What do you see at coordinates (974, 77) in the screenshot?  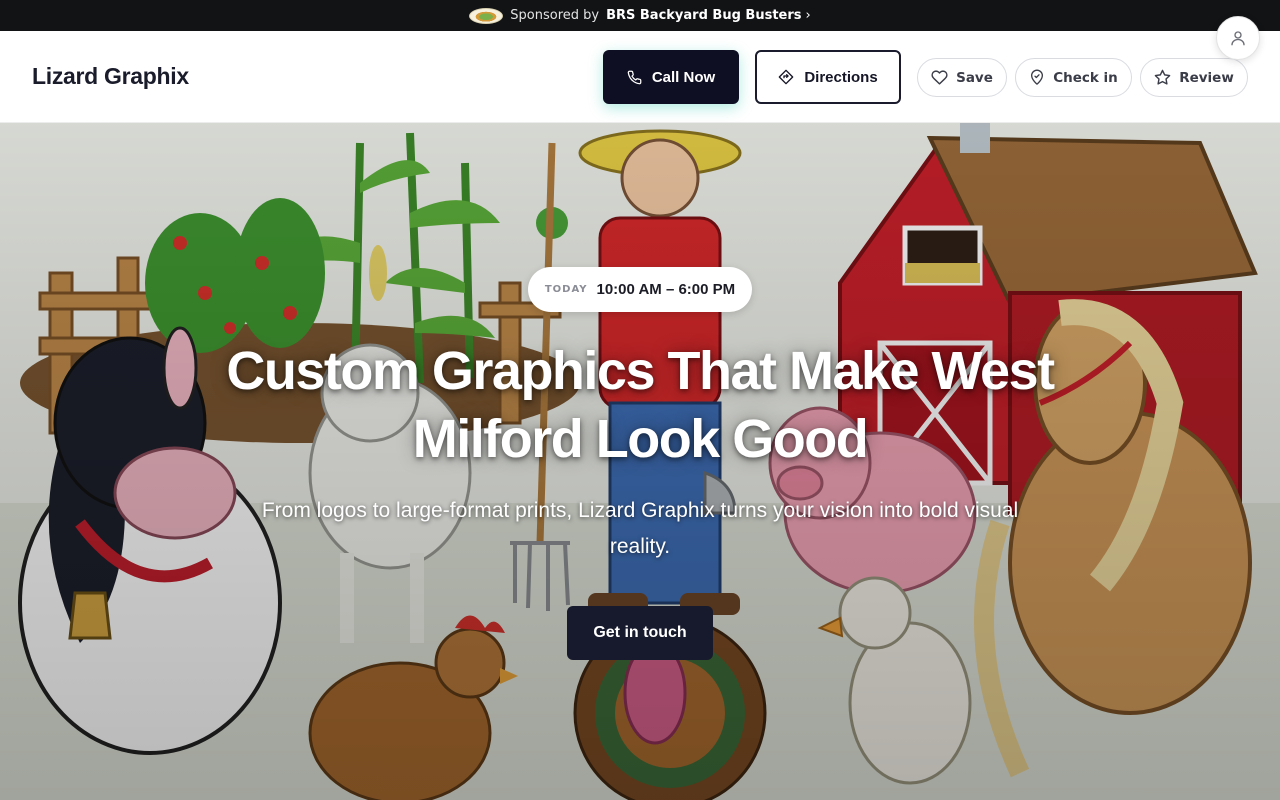 I see `save-label: Save` at bounding box center [974, 77].